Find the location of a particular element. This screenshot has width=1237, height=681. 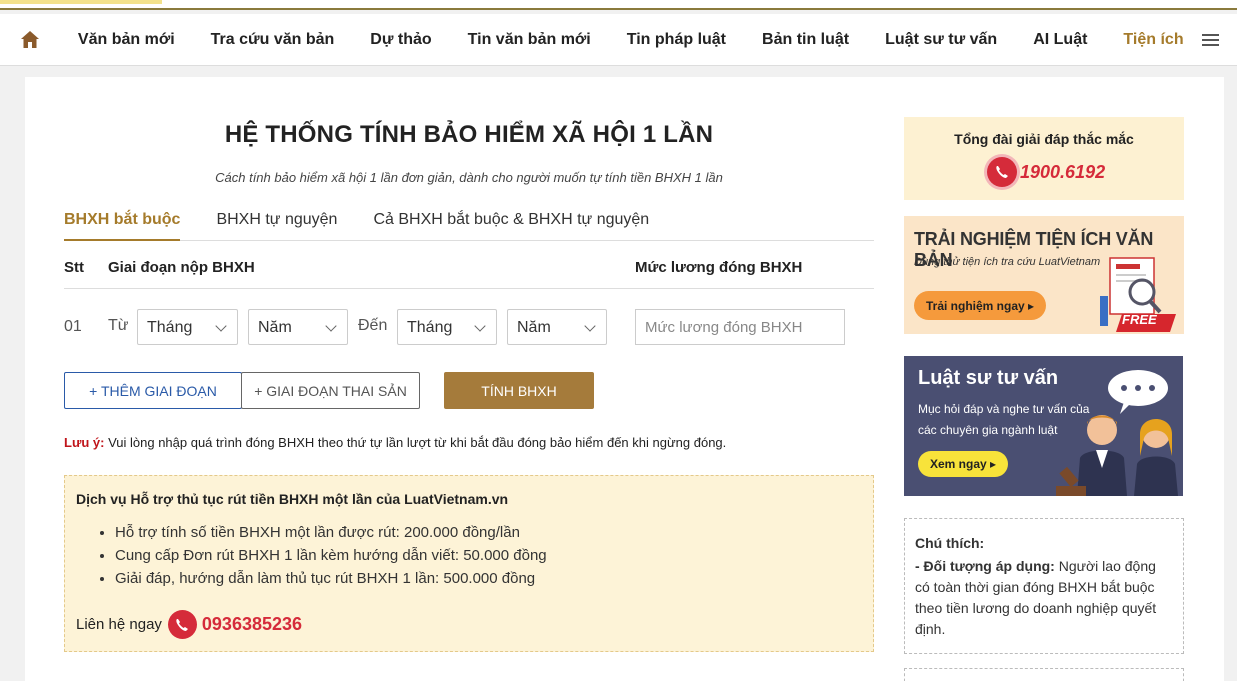

salary-input: Mức lương đóng BHXH is located at coordinates (740, 327).